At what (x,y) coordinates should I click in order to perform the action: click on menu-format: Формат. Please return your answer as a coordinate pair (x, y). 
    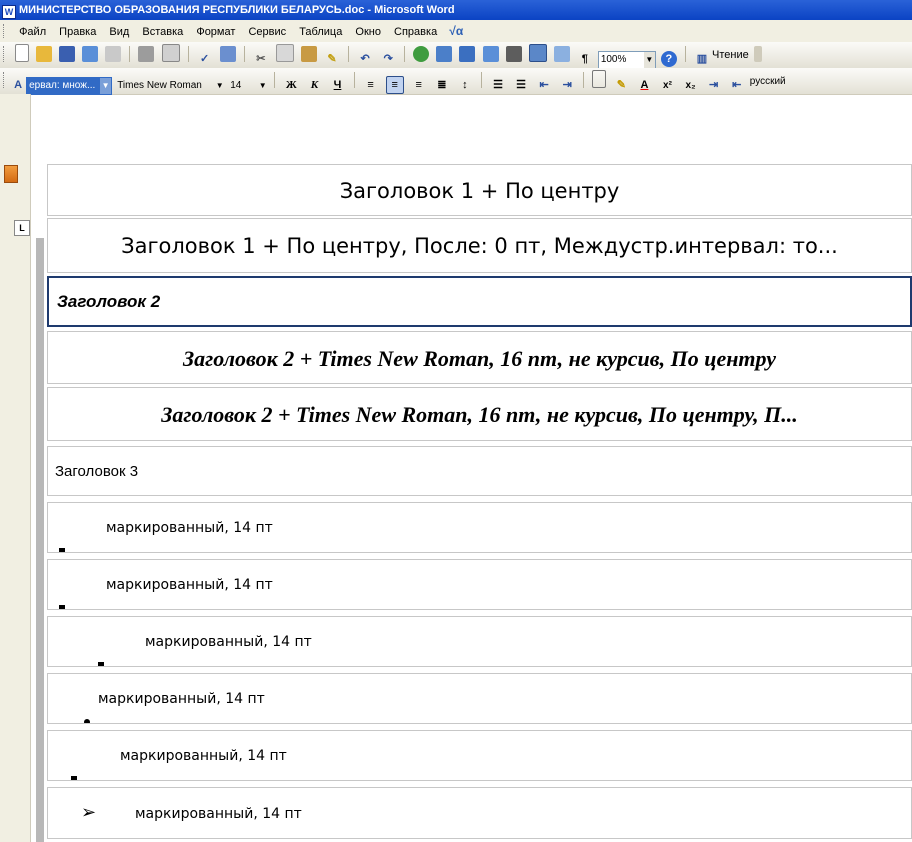
    Looking at the image, I should click on (215, 32).